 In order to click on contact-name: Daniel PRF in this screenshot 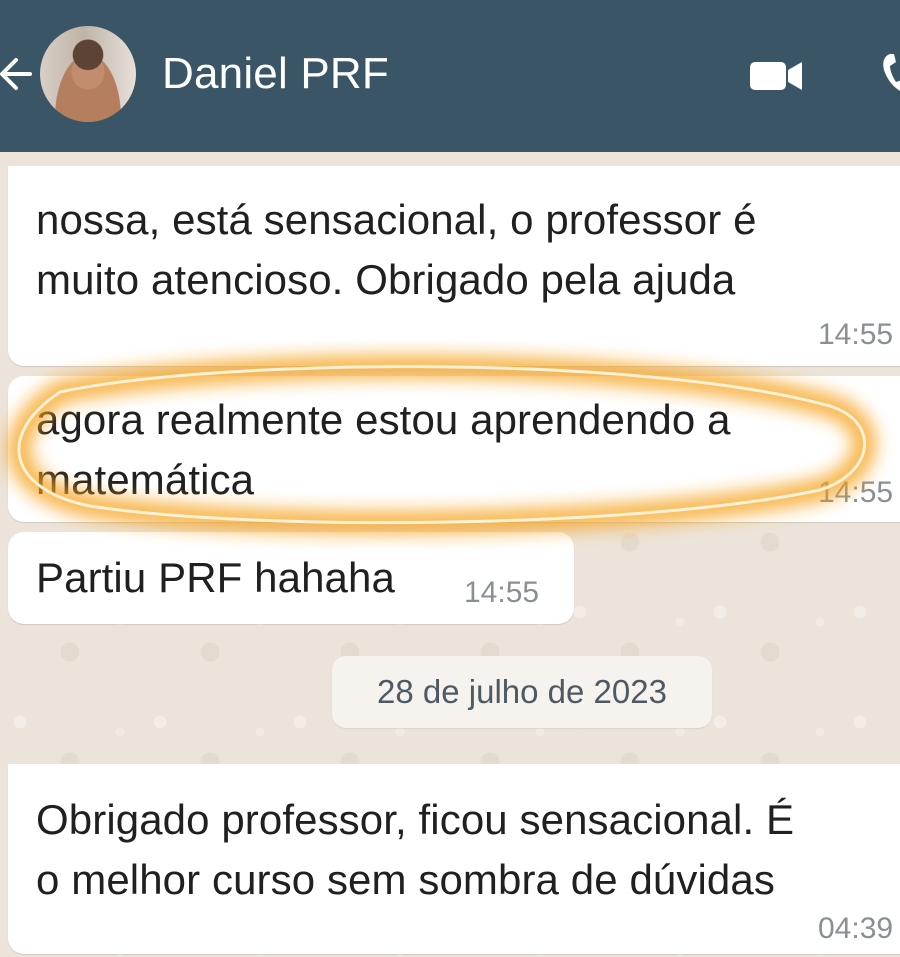, I will do `click(275, 74)`.